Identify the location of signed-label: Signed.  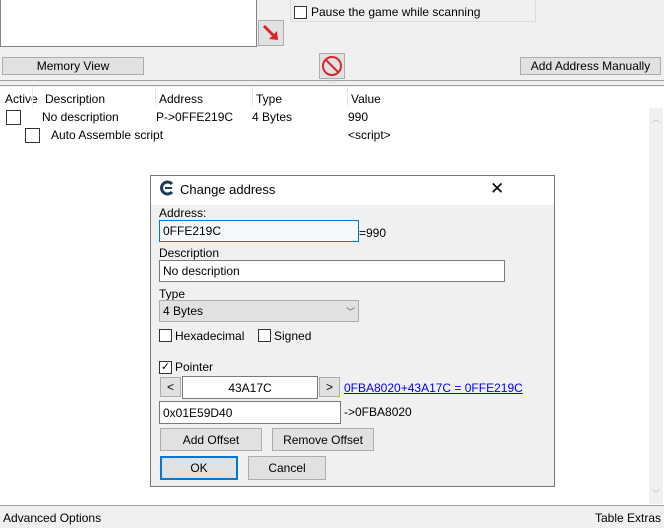
(293, 336).